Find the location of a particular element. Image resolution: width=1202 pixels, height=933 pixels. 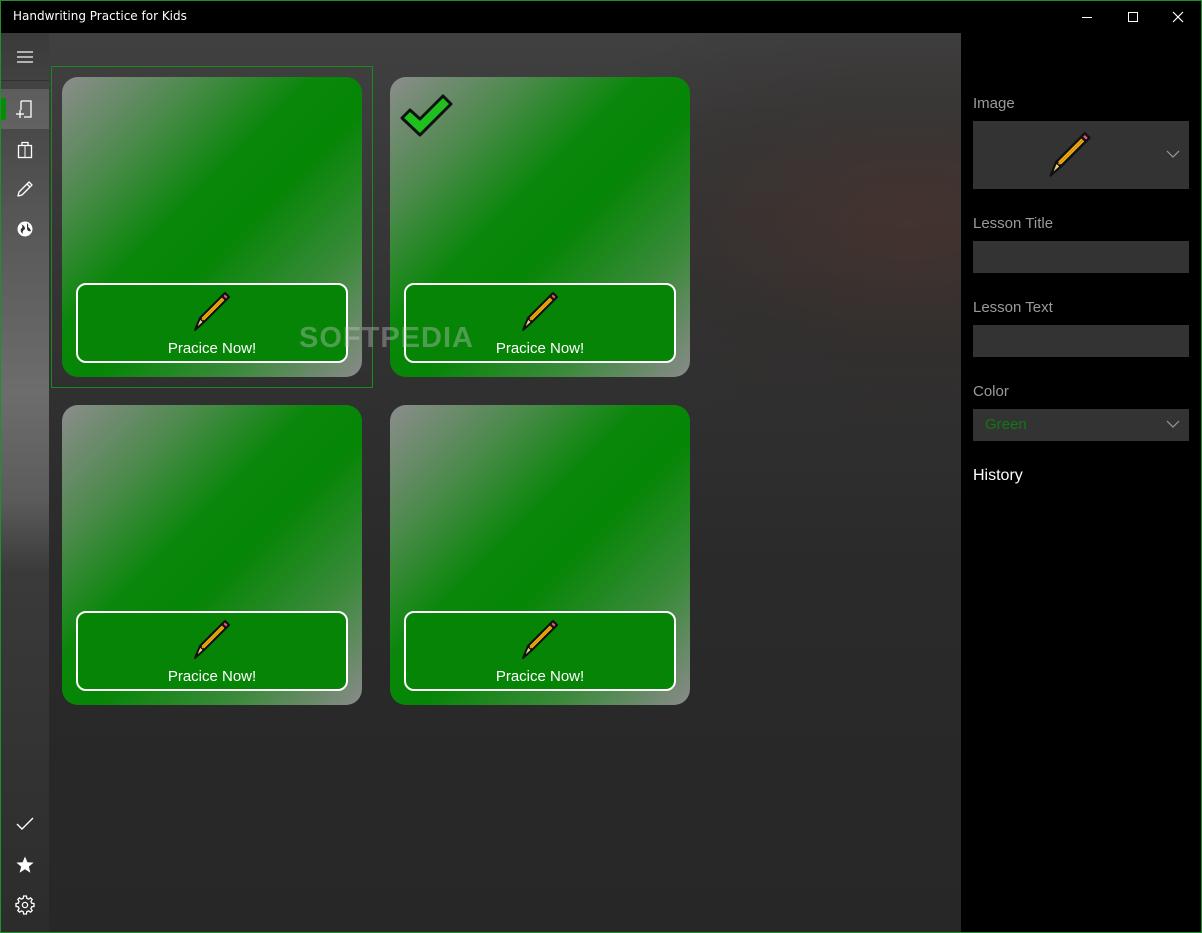

hamburger-icon is located at coordinates (25, 57).